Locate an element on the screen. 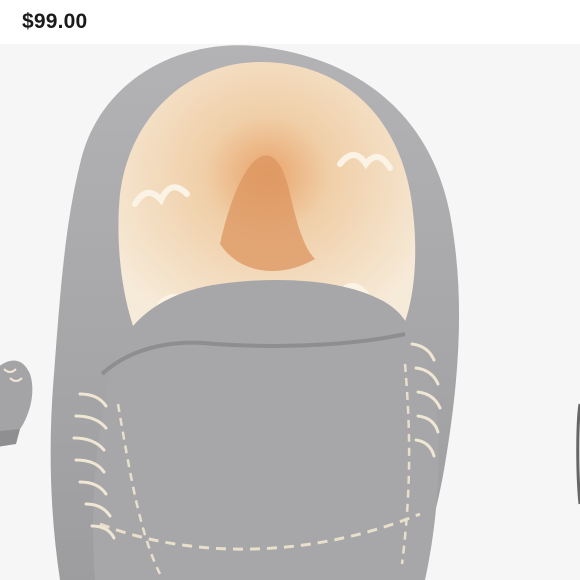  price-header: $99.00 is located at coordinates (290, 22).